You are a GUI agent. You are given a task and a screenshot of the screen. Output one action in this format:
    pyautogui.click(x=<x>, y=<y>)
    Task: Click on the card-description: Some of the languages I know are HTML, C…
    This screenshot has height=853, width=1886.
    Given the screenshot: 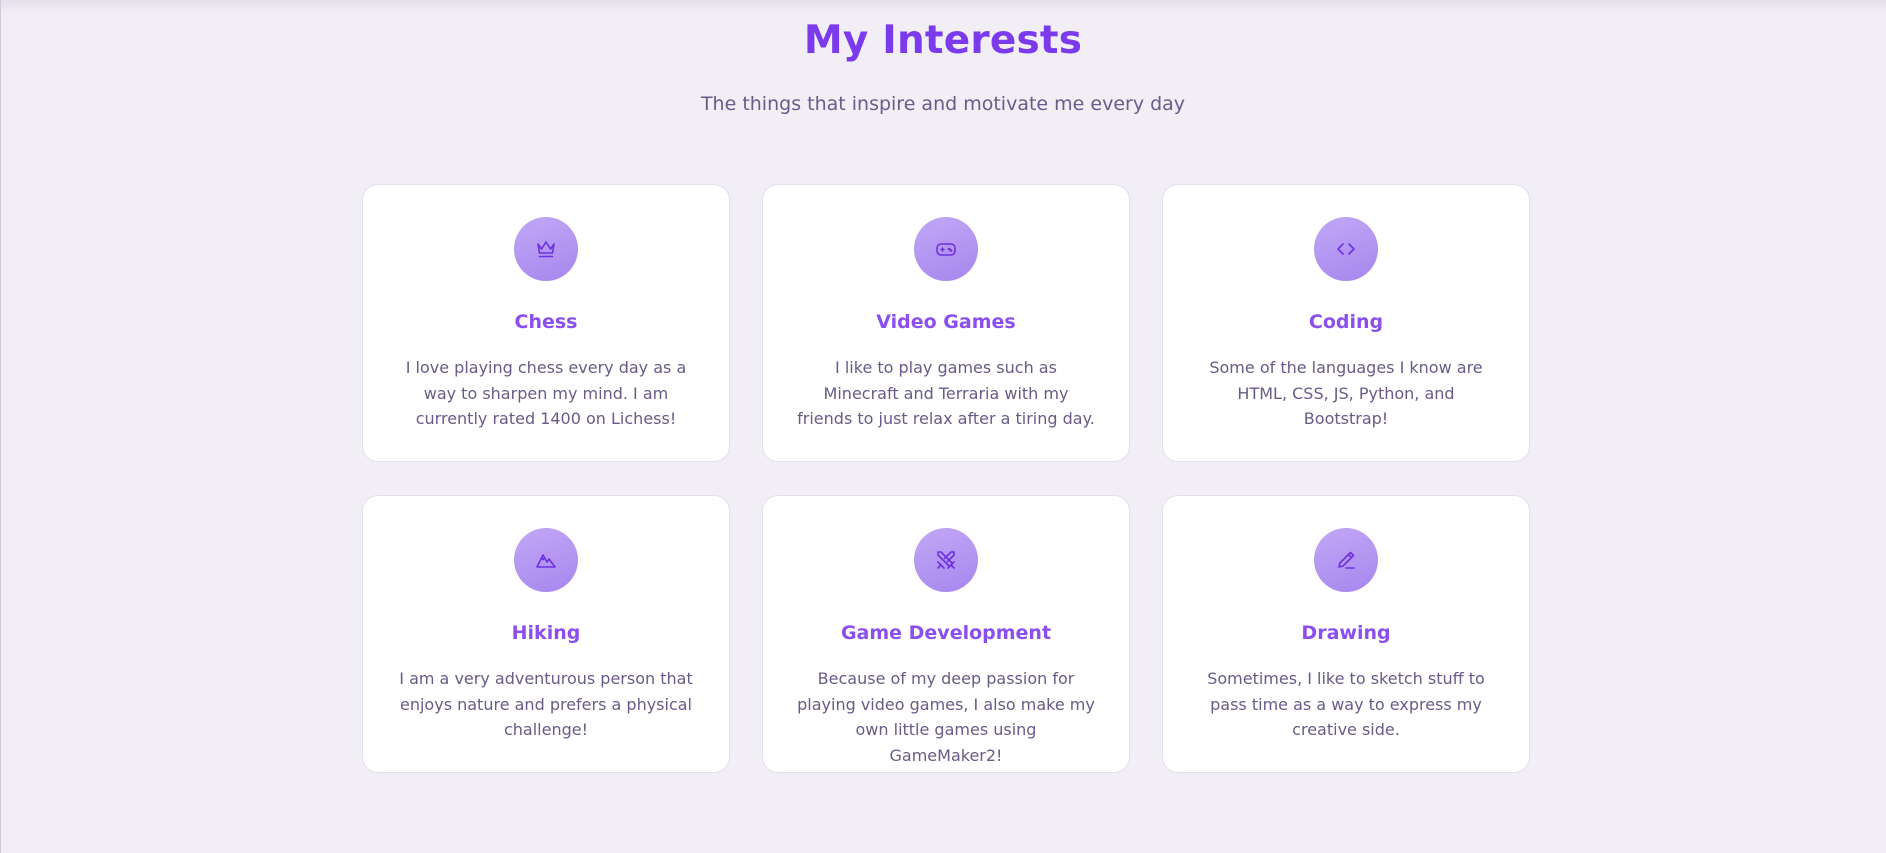 What is the action you would take?
    pyautogui.click(x=1346, y=393)
    